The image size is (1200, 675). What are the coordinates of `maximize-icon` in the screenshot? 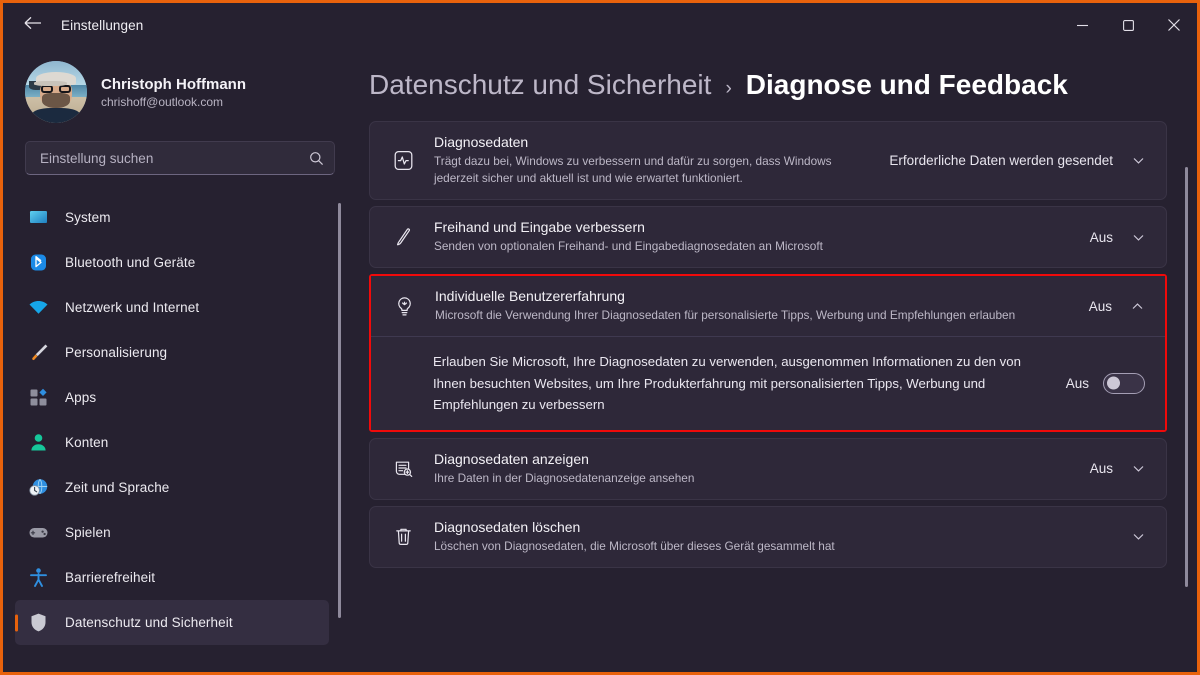 It's located at (1128, 25).